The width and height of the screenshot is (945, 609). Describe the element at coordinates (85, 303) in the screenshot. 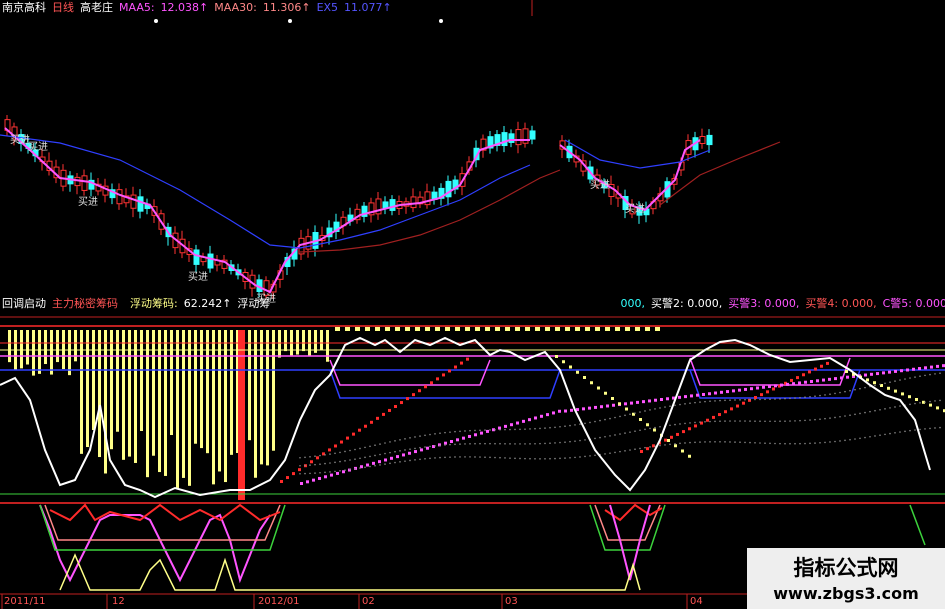

I see `main-chips-label: 主力秘密筹码` at that location.